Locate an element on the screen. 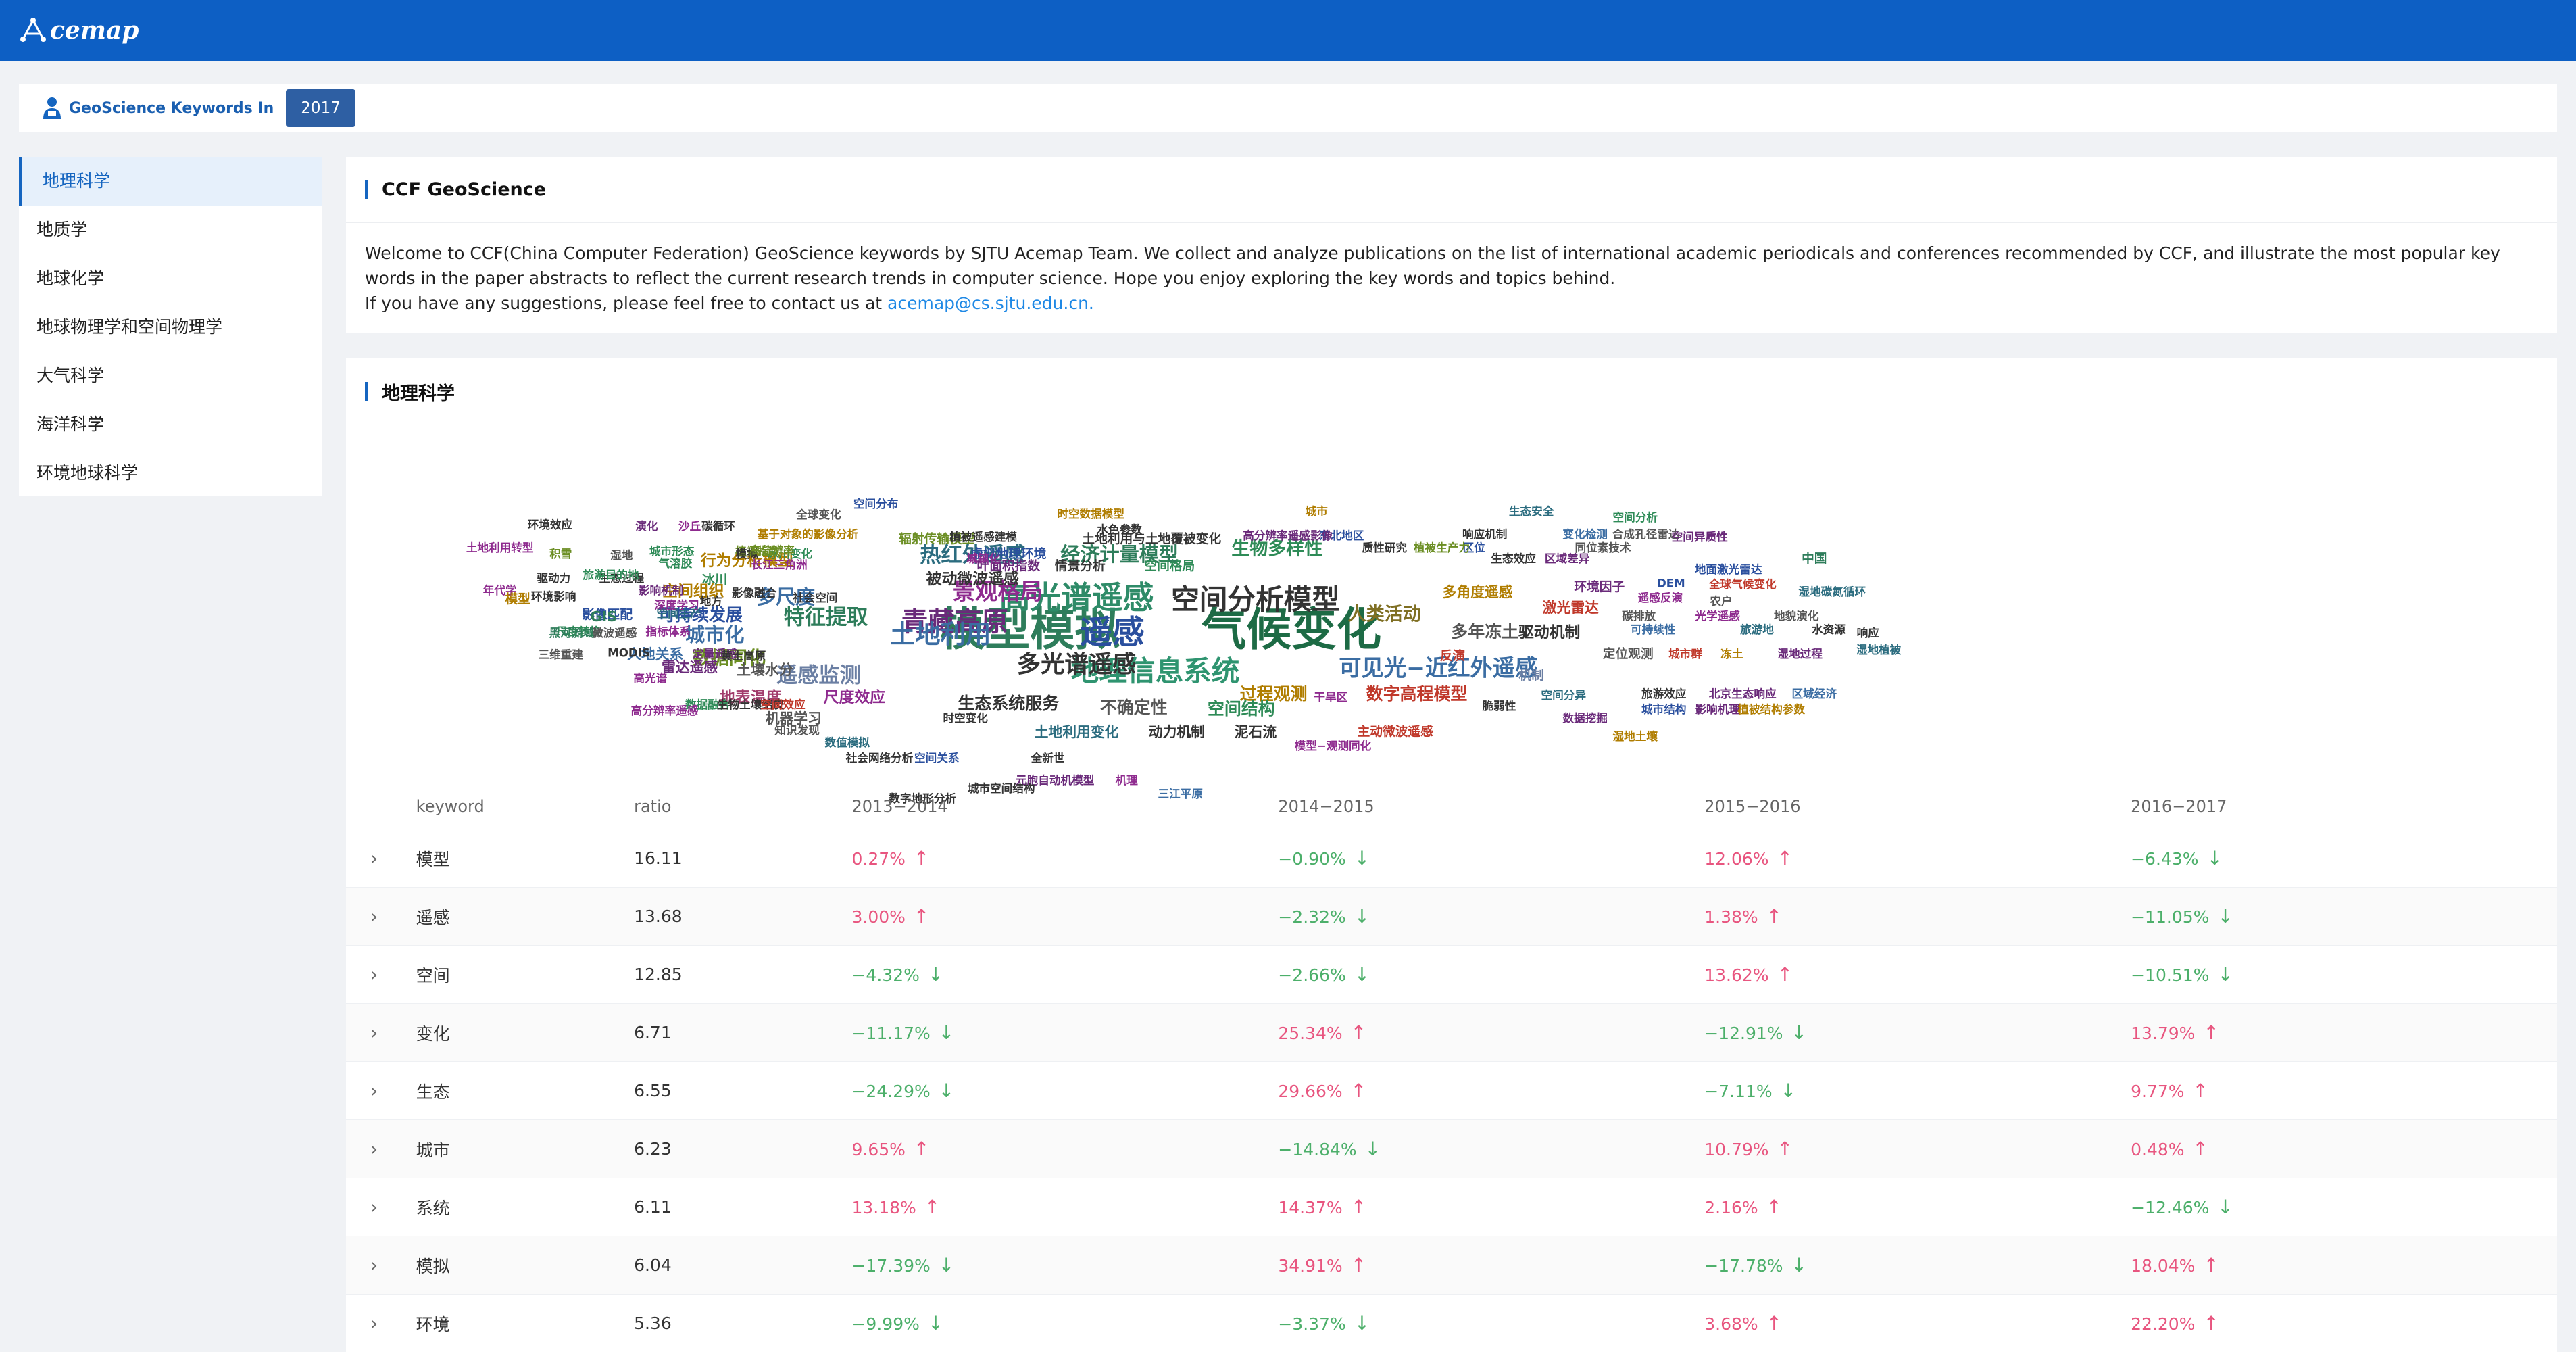  header-2015-2016: 2015−2016 is located at coordinates (1917, 807).